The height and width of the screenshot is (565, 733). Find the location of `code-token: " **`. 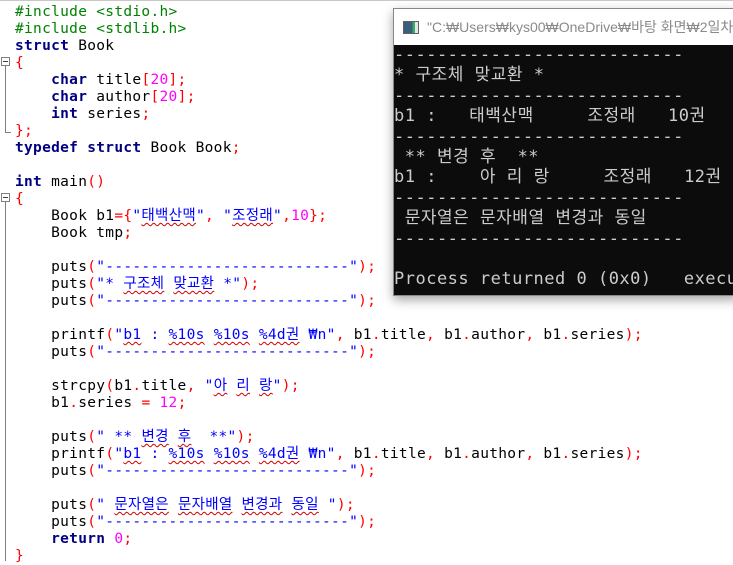

code-token: " ** is located at coordinates (119, 437).